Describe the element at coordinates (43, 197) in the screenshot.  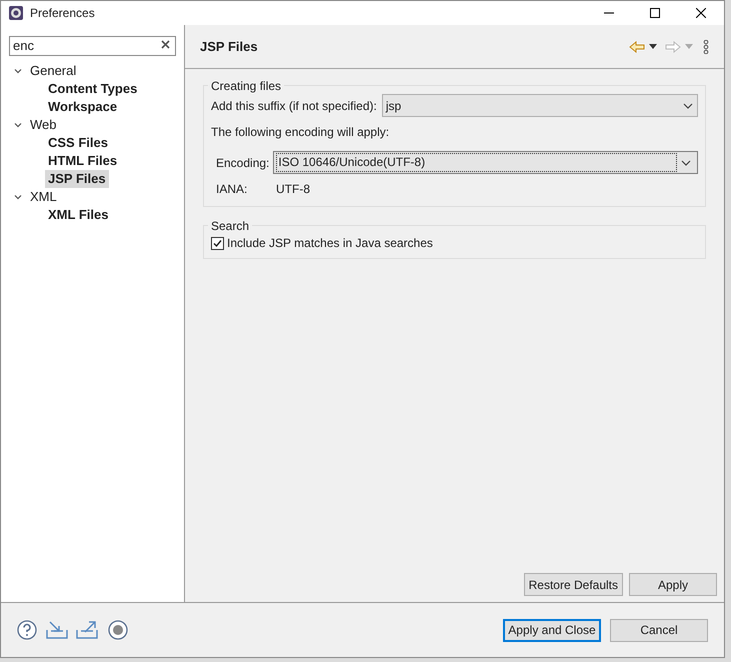
I see `tree-item: XML` at that location.